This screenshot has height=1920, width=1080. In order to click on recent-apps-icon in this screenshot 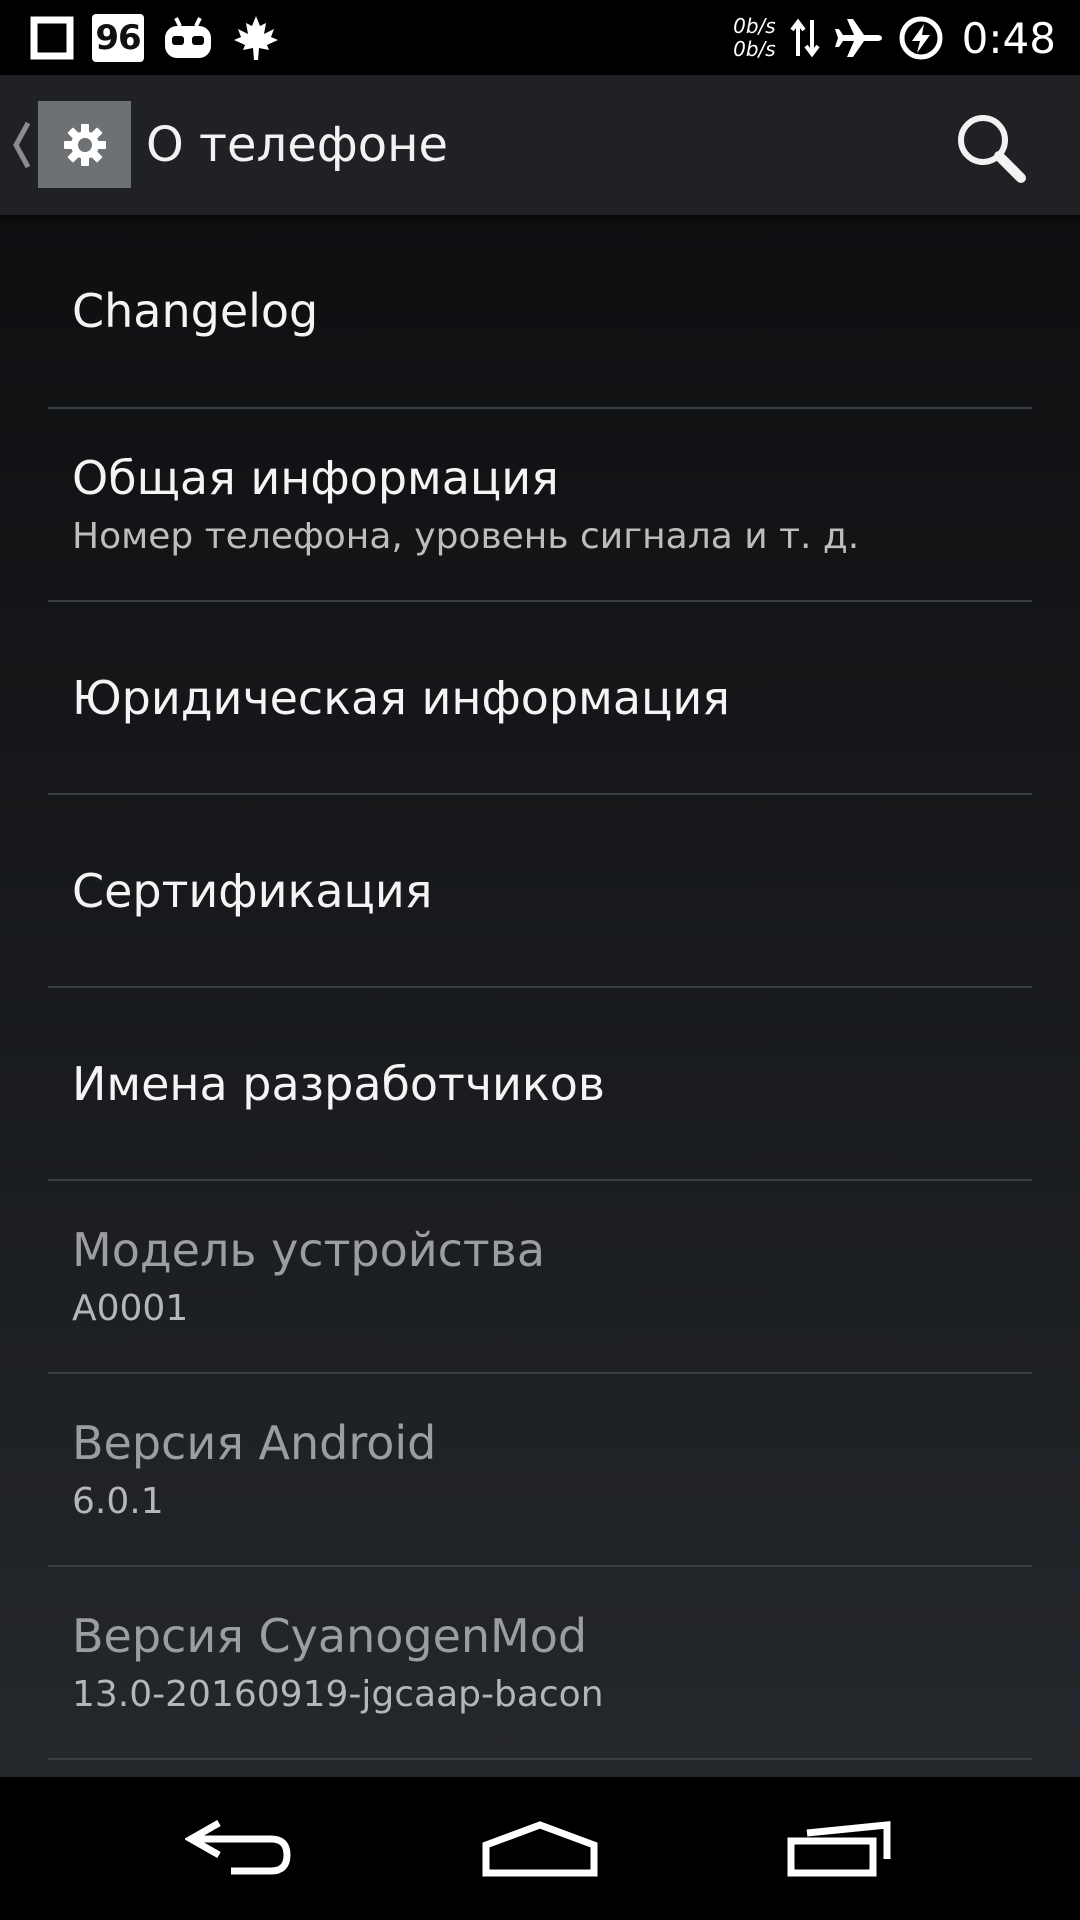, I will do `click(839, 1848)`.